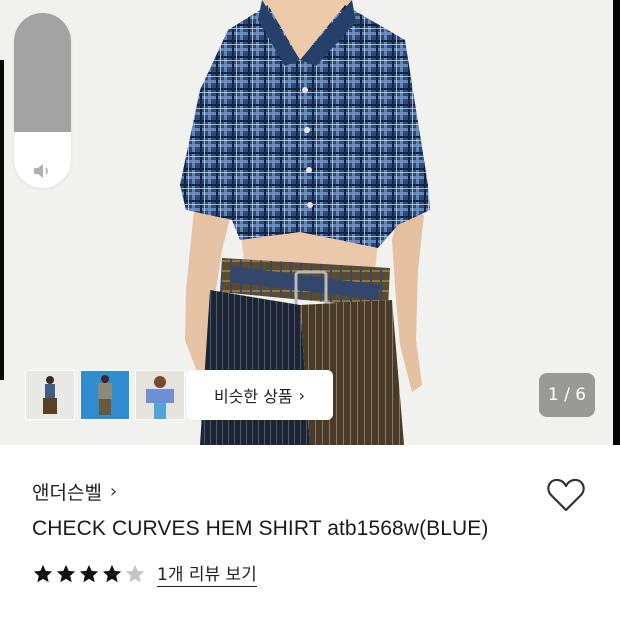 The height and width of the screenshot is (620, 620). I want to click on speaker-icon, so click(41, 171).